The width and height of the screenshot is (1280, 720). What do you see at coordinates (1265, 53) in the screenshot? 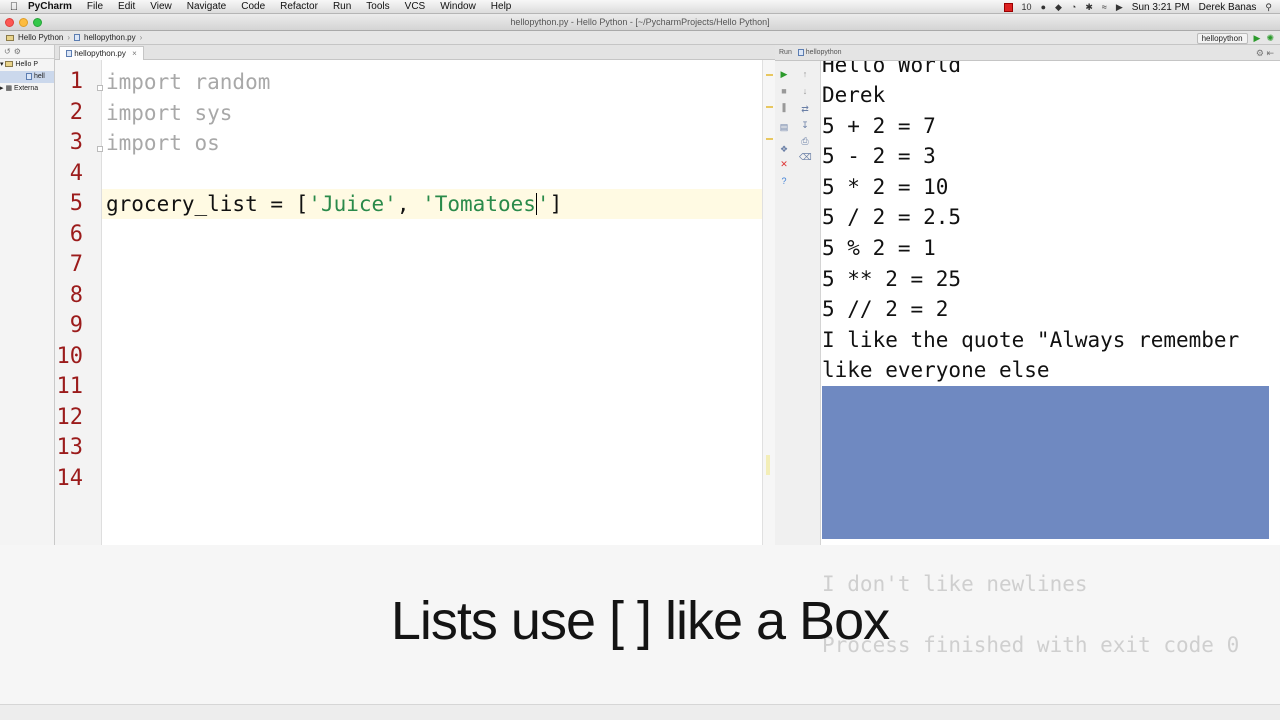
I see `gear-icon: ⚙ ⇤` at bounding box center [1265, 53].